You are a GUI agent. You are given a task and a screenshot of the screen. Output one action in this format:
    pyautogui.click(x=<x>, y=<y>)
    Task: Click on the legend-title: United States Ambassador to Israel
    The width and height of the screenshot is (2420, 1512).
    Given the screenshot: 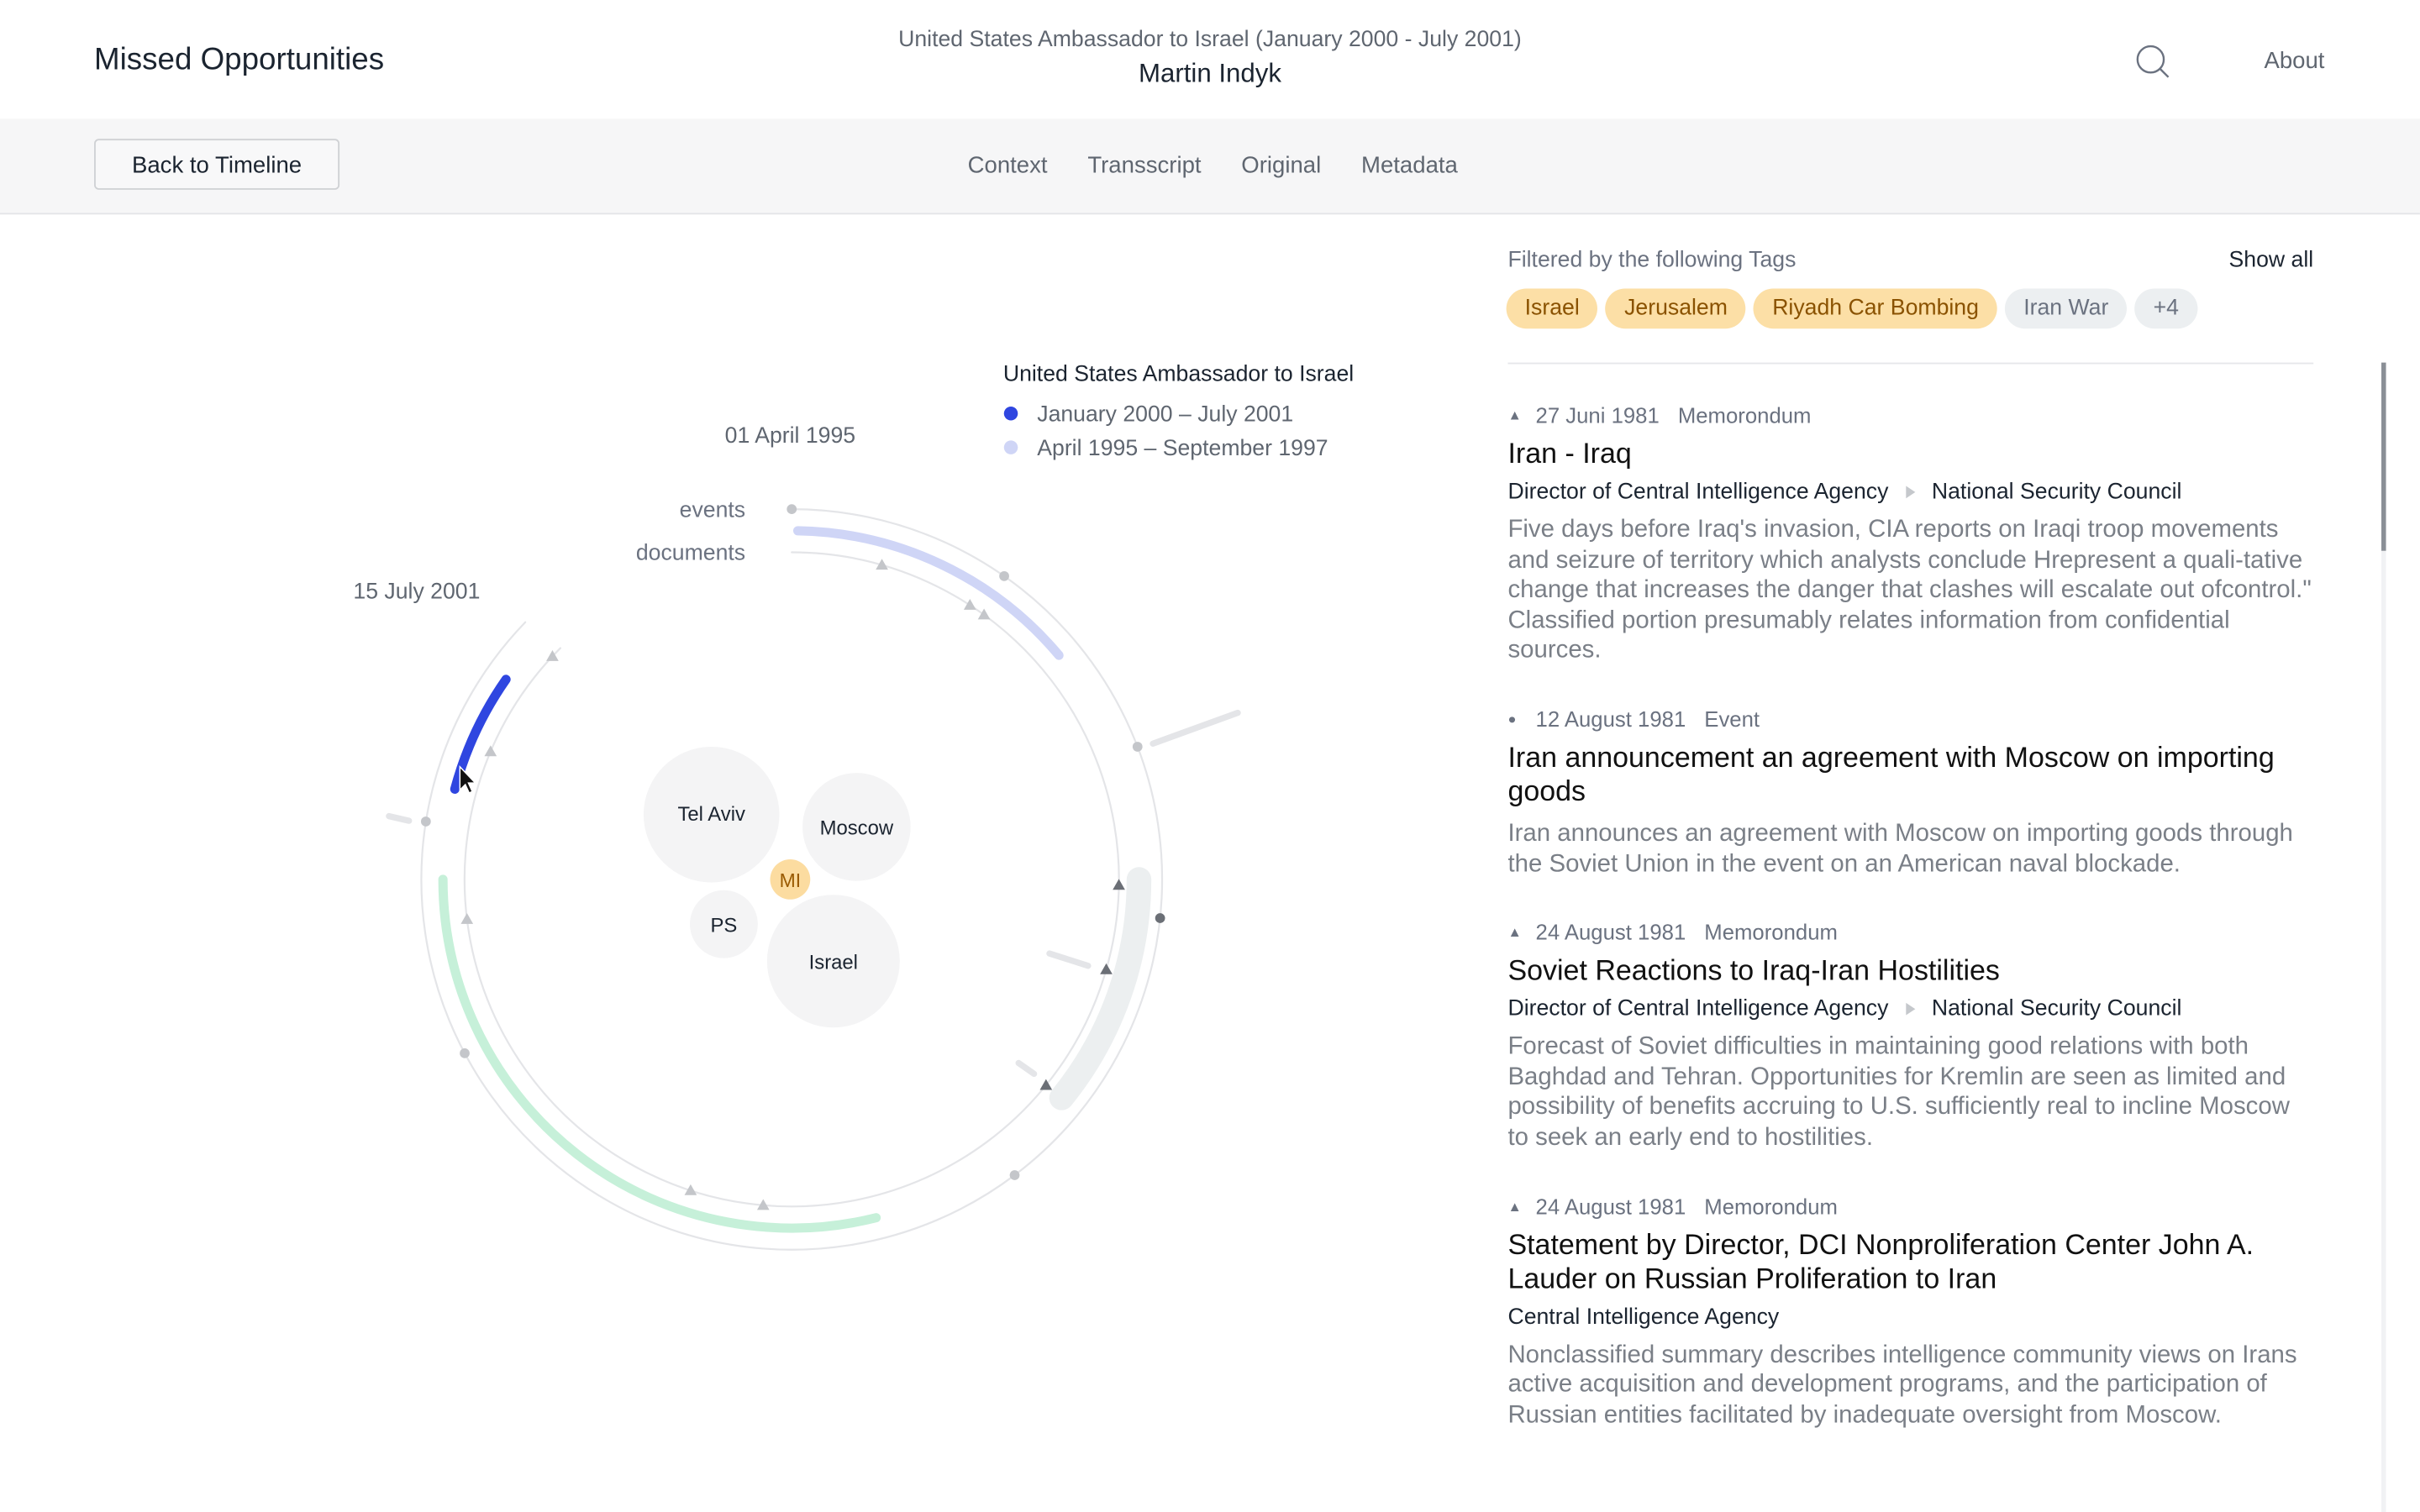 What is the action you would take?
    pyautogui.click(x=1178, y=373)
    